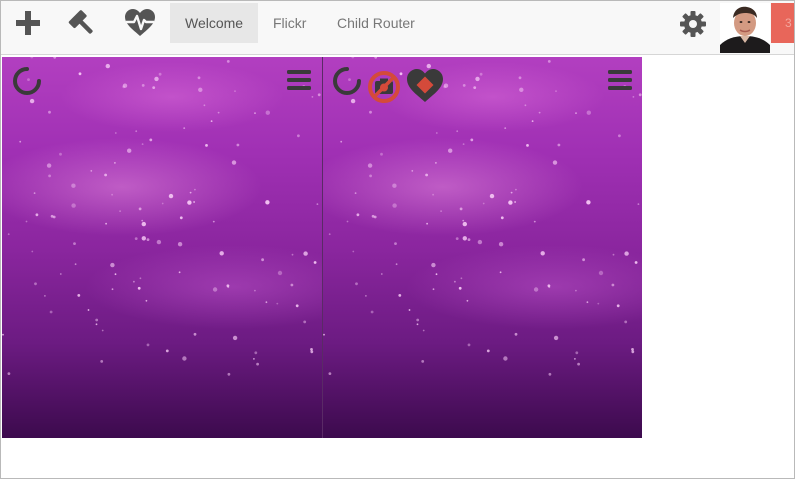 This screenshot has height=479, width=795. Describe the element at coordinates (140, 23) in the screenshot. I see `heartbeat-button` at that location.